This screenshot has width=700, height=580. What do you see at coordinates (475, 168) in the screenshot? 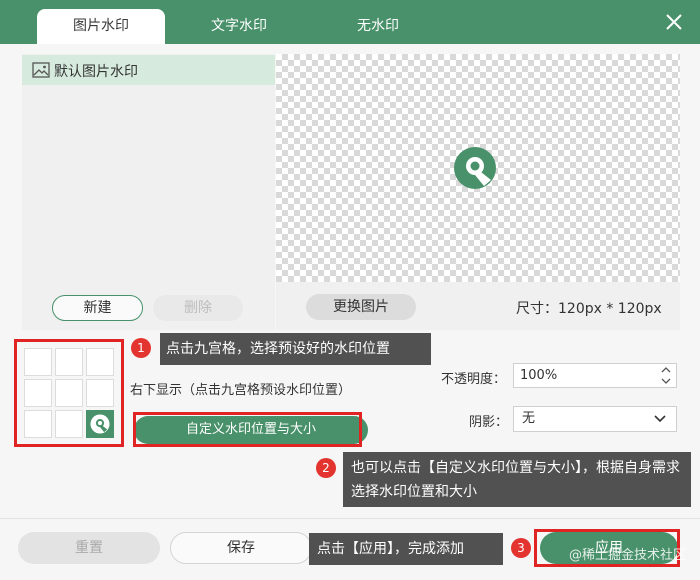
I see `watermark-logo-icon` at bounding box center [475, 168].